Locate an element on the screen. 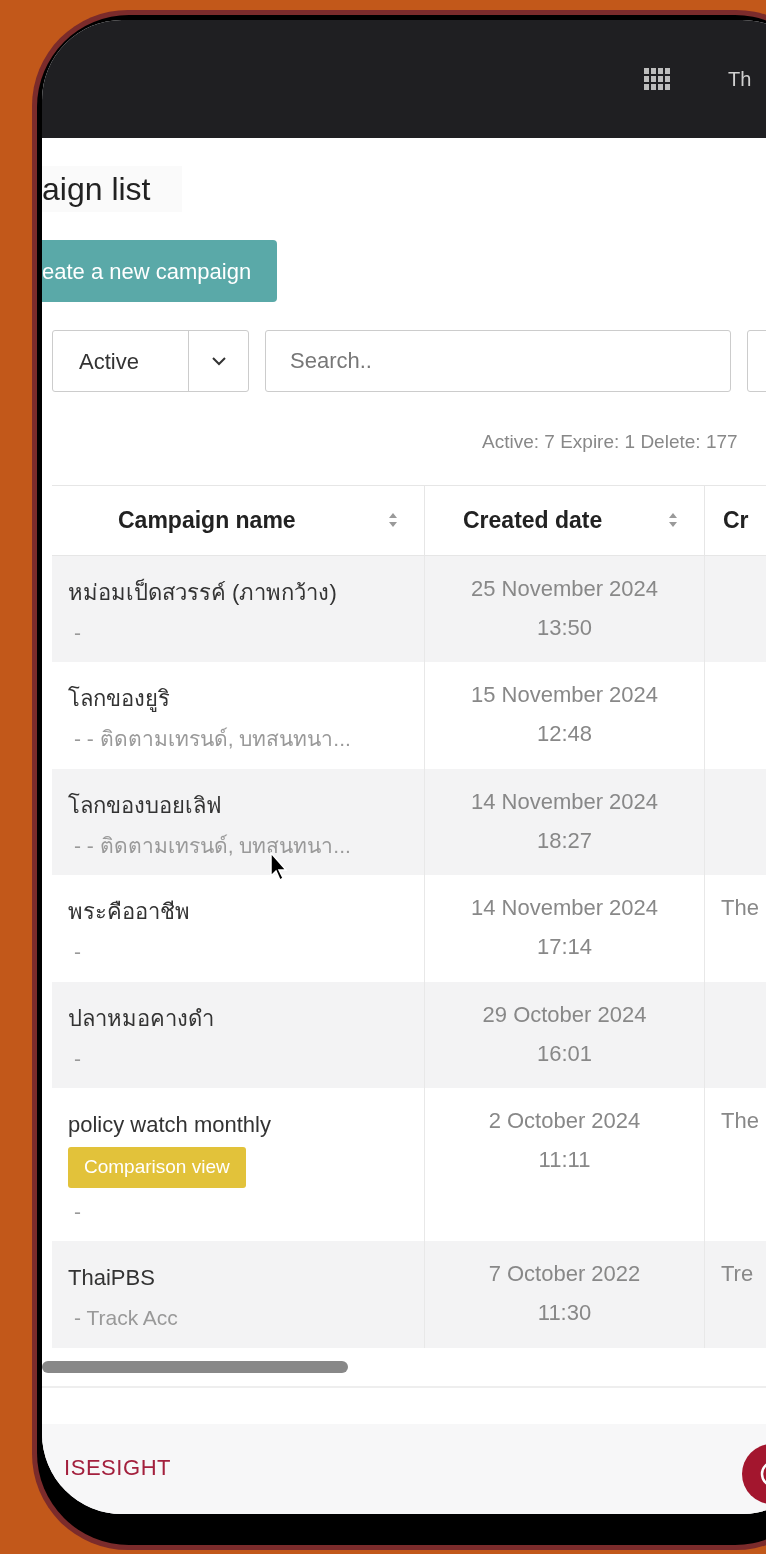 The width and height of the screenshot is (766, 1554). column-header: Cr is located at coordinates (735, 520).